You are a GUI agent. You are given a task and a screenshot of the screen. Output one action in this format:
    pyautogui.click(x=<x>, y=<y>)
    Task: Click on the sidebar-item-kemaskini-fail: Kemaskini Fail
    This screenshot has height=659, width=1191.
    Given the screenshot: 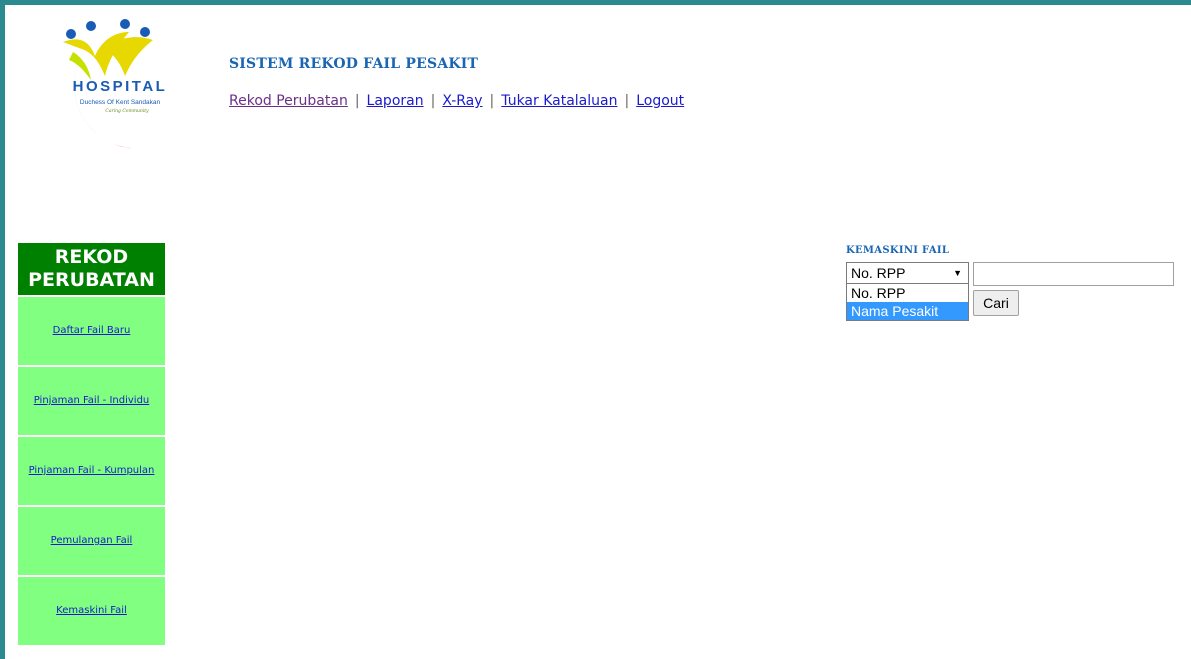 What is the action you would take?
    pyautogui.click(x=91, y=612)
    